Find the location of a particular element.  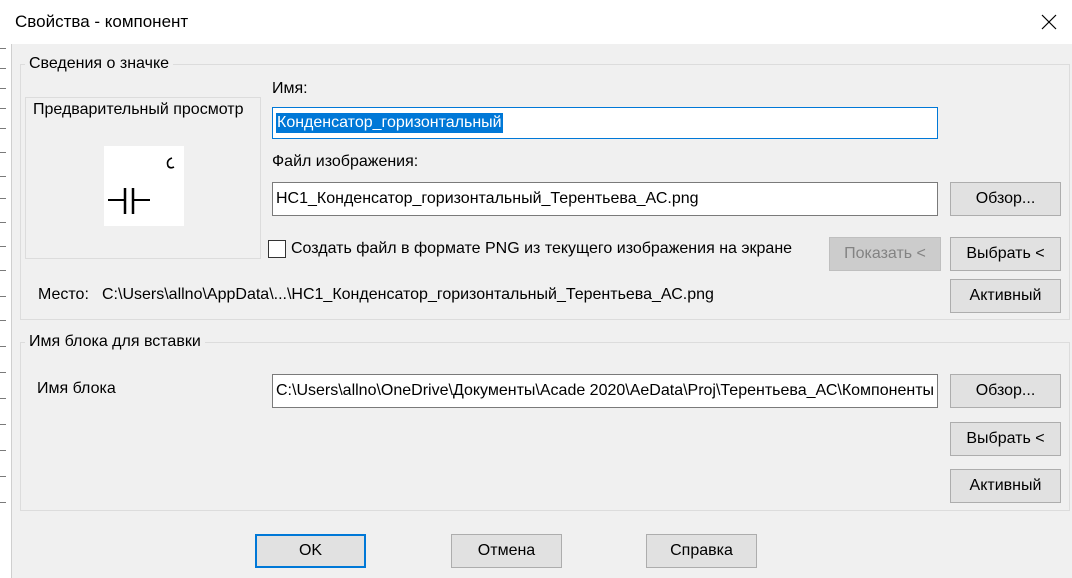

block-name-label: Имя блока is located at coordinates (76, 388).